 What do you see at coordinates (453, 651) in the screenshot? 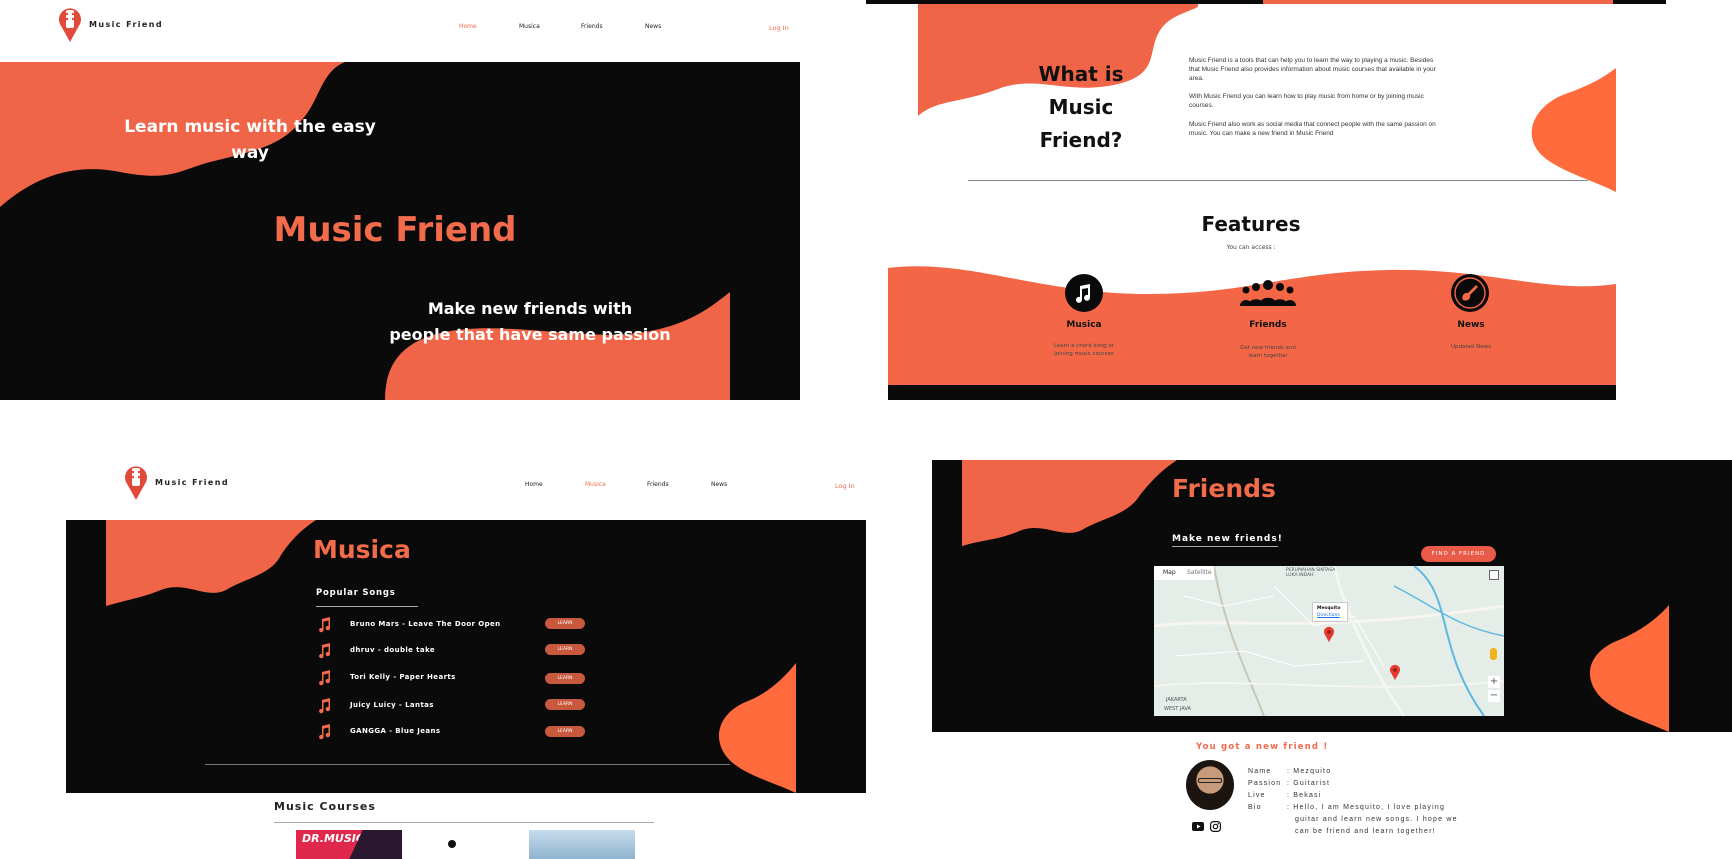
I see `song-row-2: dhruv - double take LEARN` at bounding box center [453, 651].